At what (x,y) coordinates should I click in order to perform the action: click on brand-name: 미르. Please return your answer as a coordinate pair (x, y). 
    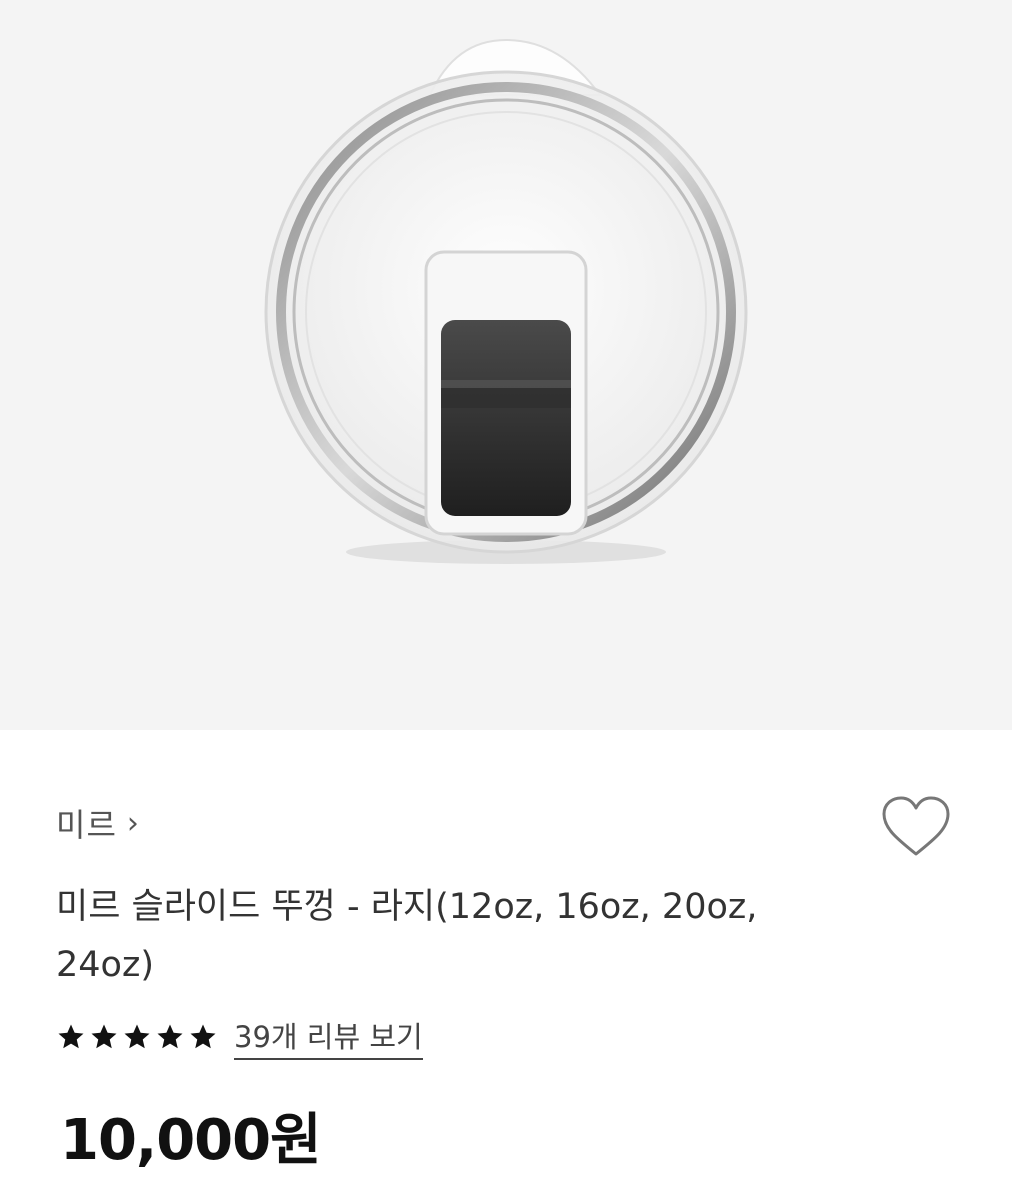
    Looking at the image, I should click on (86, 825).